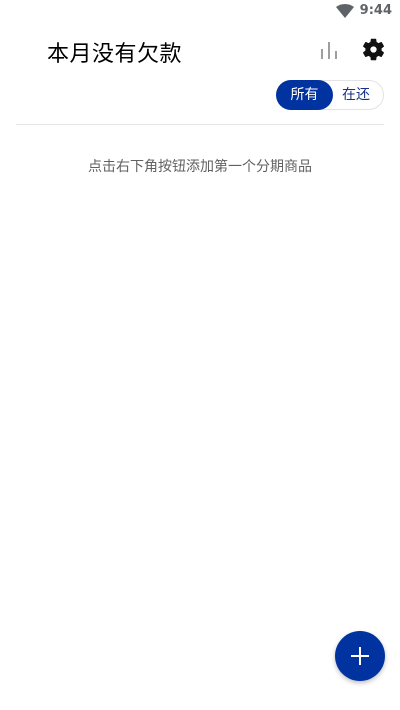 This screenshot has width=400, height=710. Describe the element at coordinates (200, 124) in the screenshot. I see `header-divider` at that location.